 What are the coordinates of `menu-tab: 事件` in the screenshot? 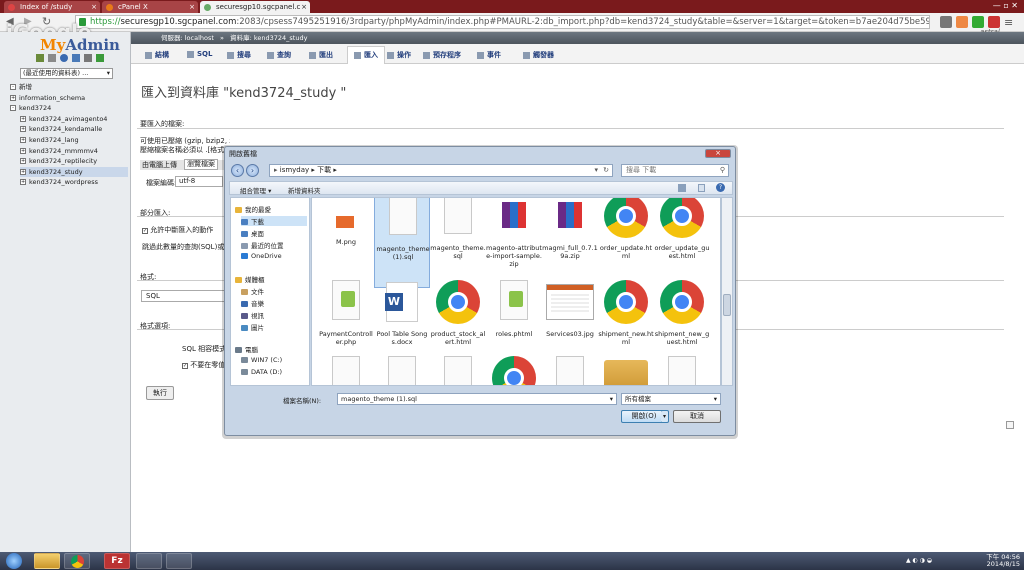 It's located at (489, 55).